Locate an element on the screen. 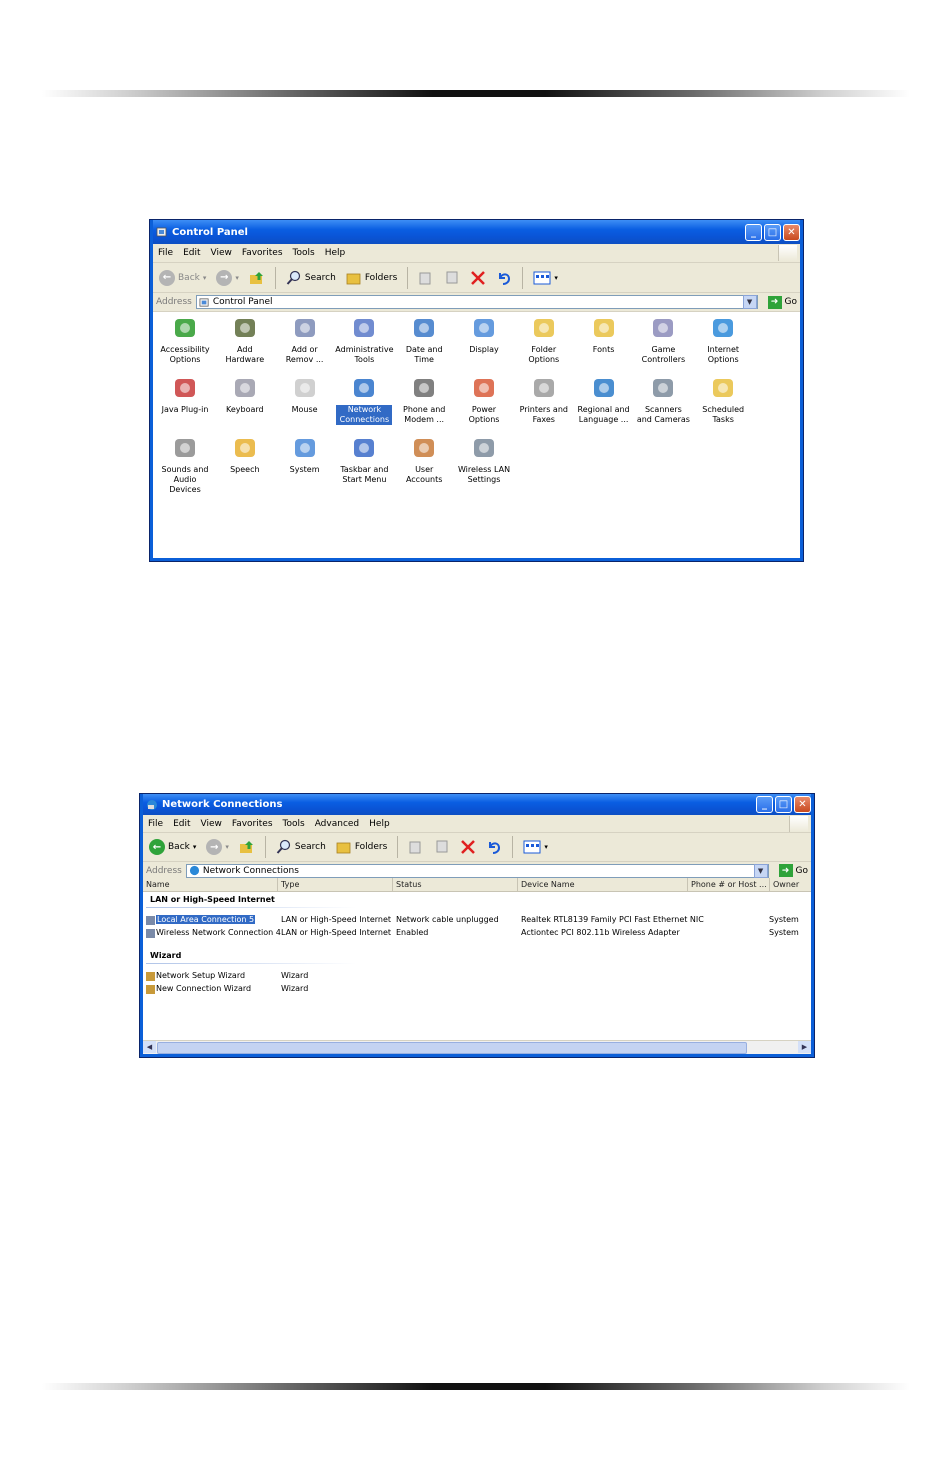 This screenshot has height=1471, width=952. cp-item-clock: Date and Time is located at coordinates (424, 339).